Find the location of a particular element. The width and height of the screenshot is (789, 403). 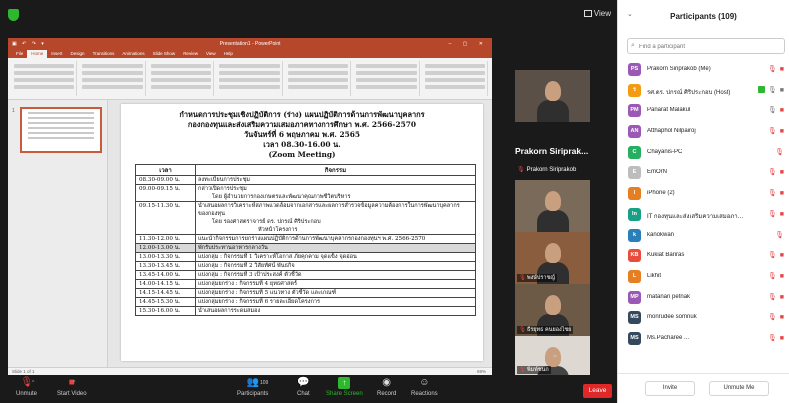

schedule-time: 08.30-09.00 น. is located at coordinates (165, 180).